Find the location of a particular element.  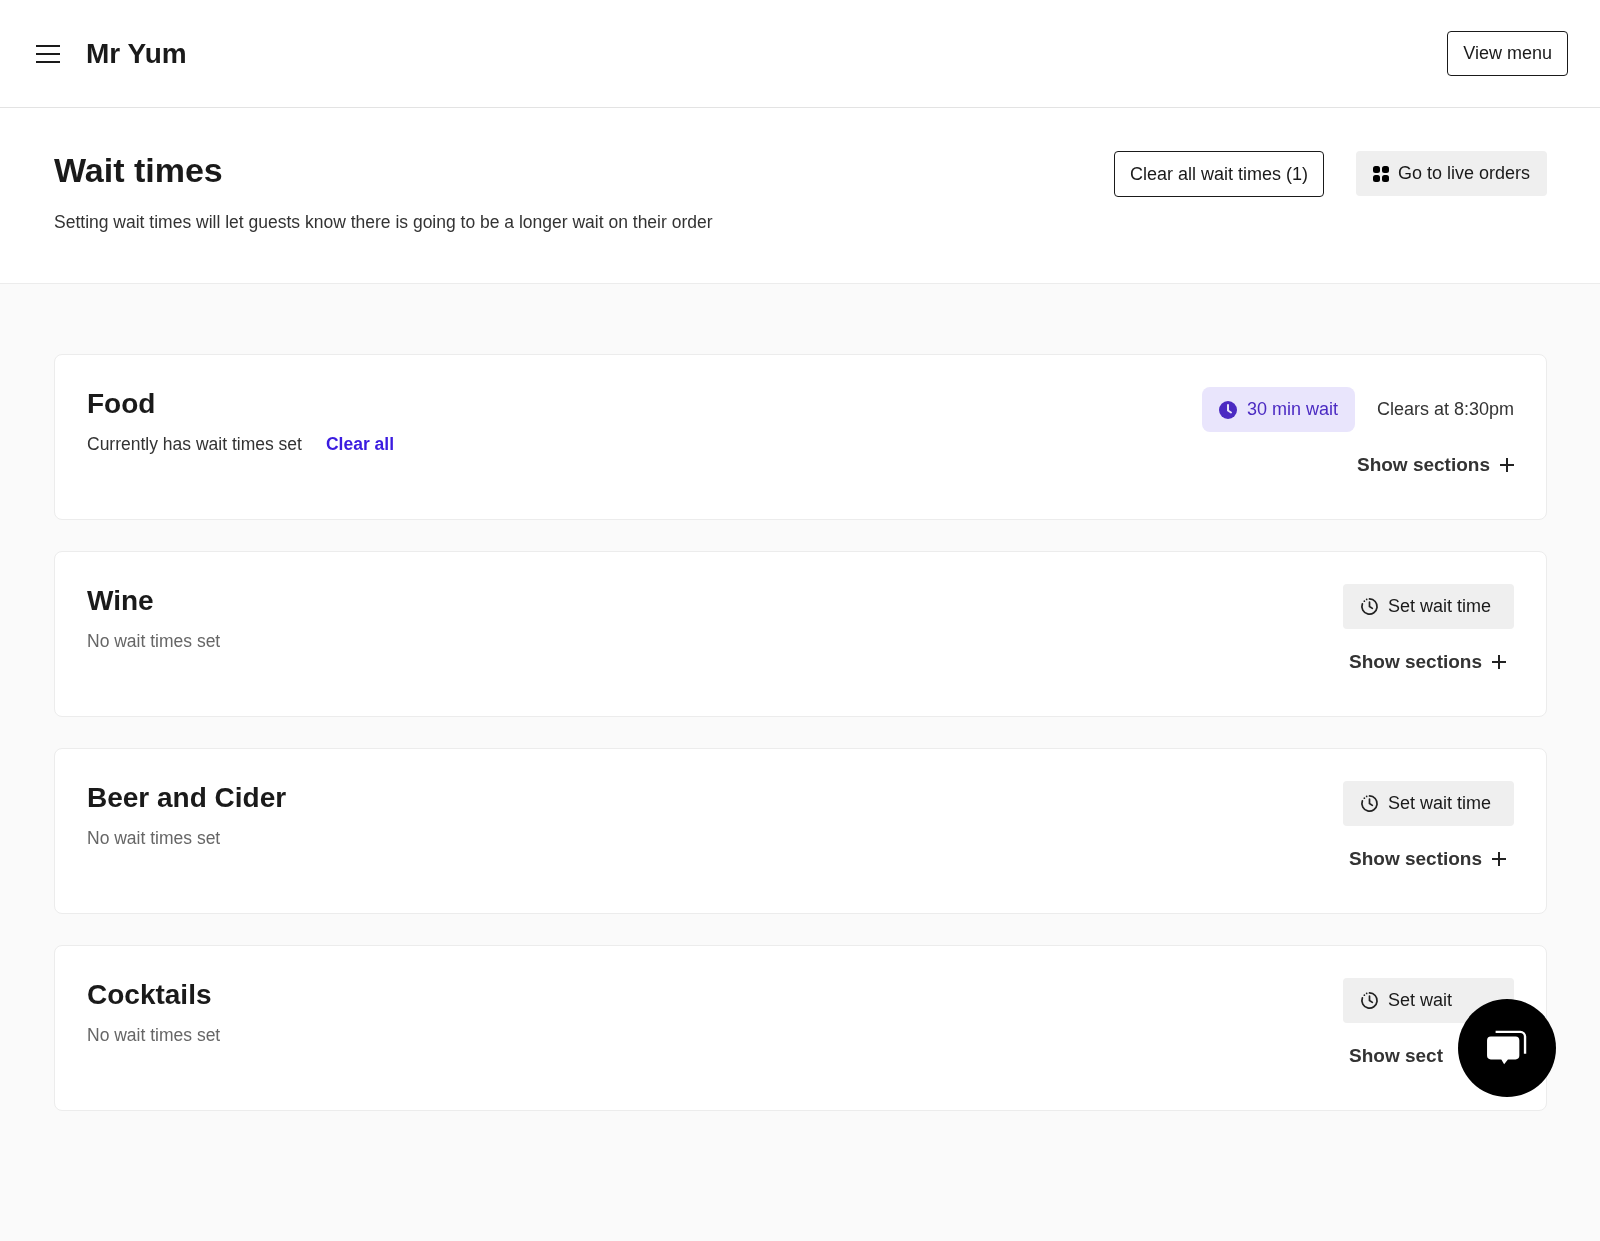

show-sections-link: Show sect is located at coordinates (1396, 1056).